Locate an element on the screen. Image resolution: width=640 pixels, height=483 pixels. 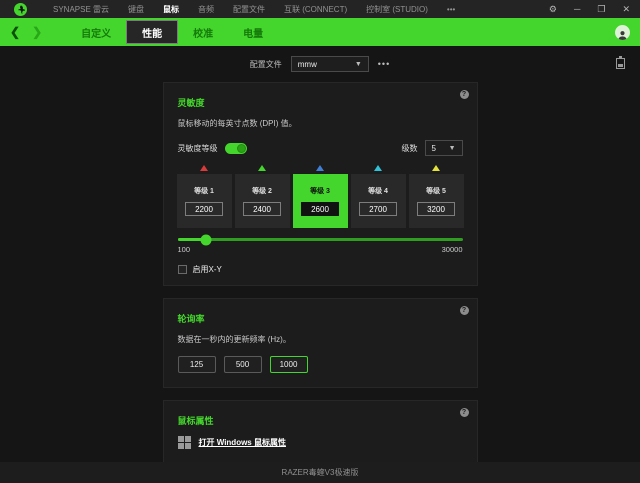
profile-label: 配置文件 is located at coordinates (265, 64).